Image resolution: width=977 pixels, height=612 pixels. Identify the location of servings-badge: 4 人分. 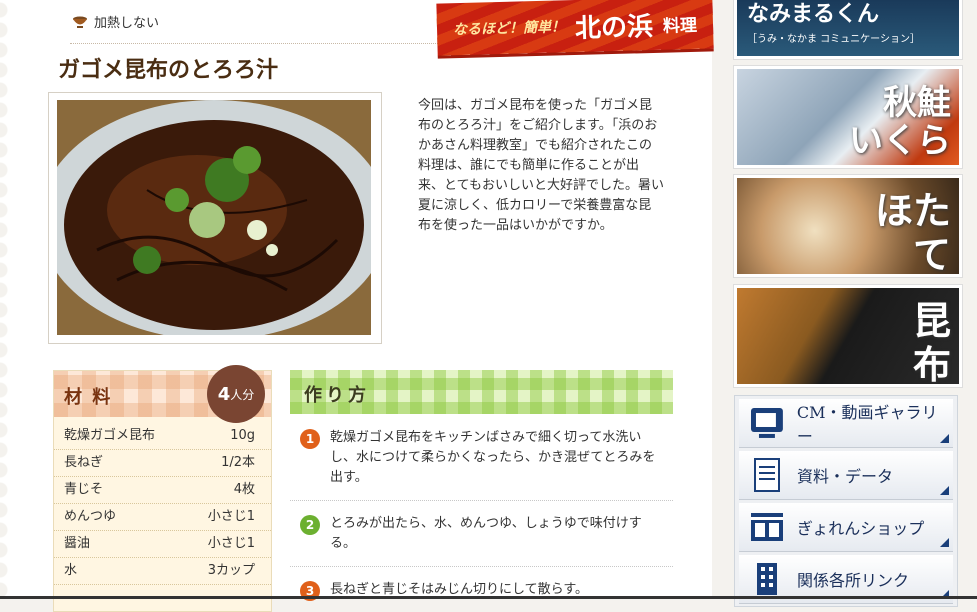
(236, 394).